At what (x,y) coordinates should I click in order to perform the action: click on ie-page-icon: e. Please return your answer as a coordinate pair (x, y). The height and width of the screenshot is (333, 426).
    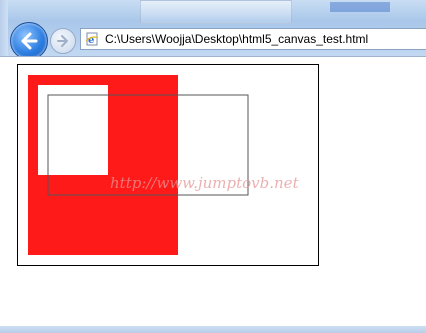
    Looking at the image, I should click on (92, 39).